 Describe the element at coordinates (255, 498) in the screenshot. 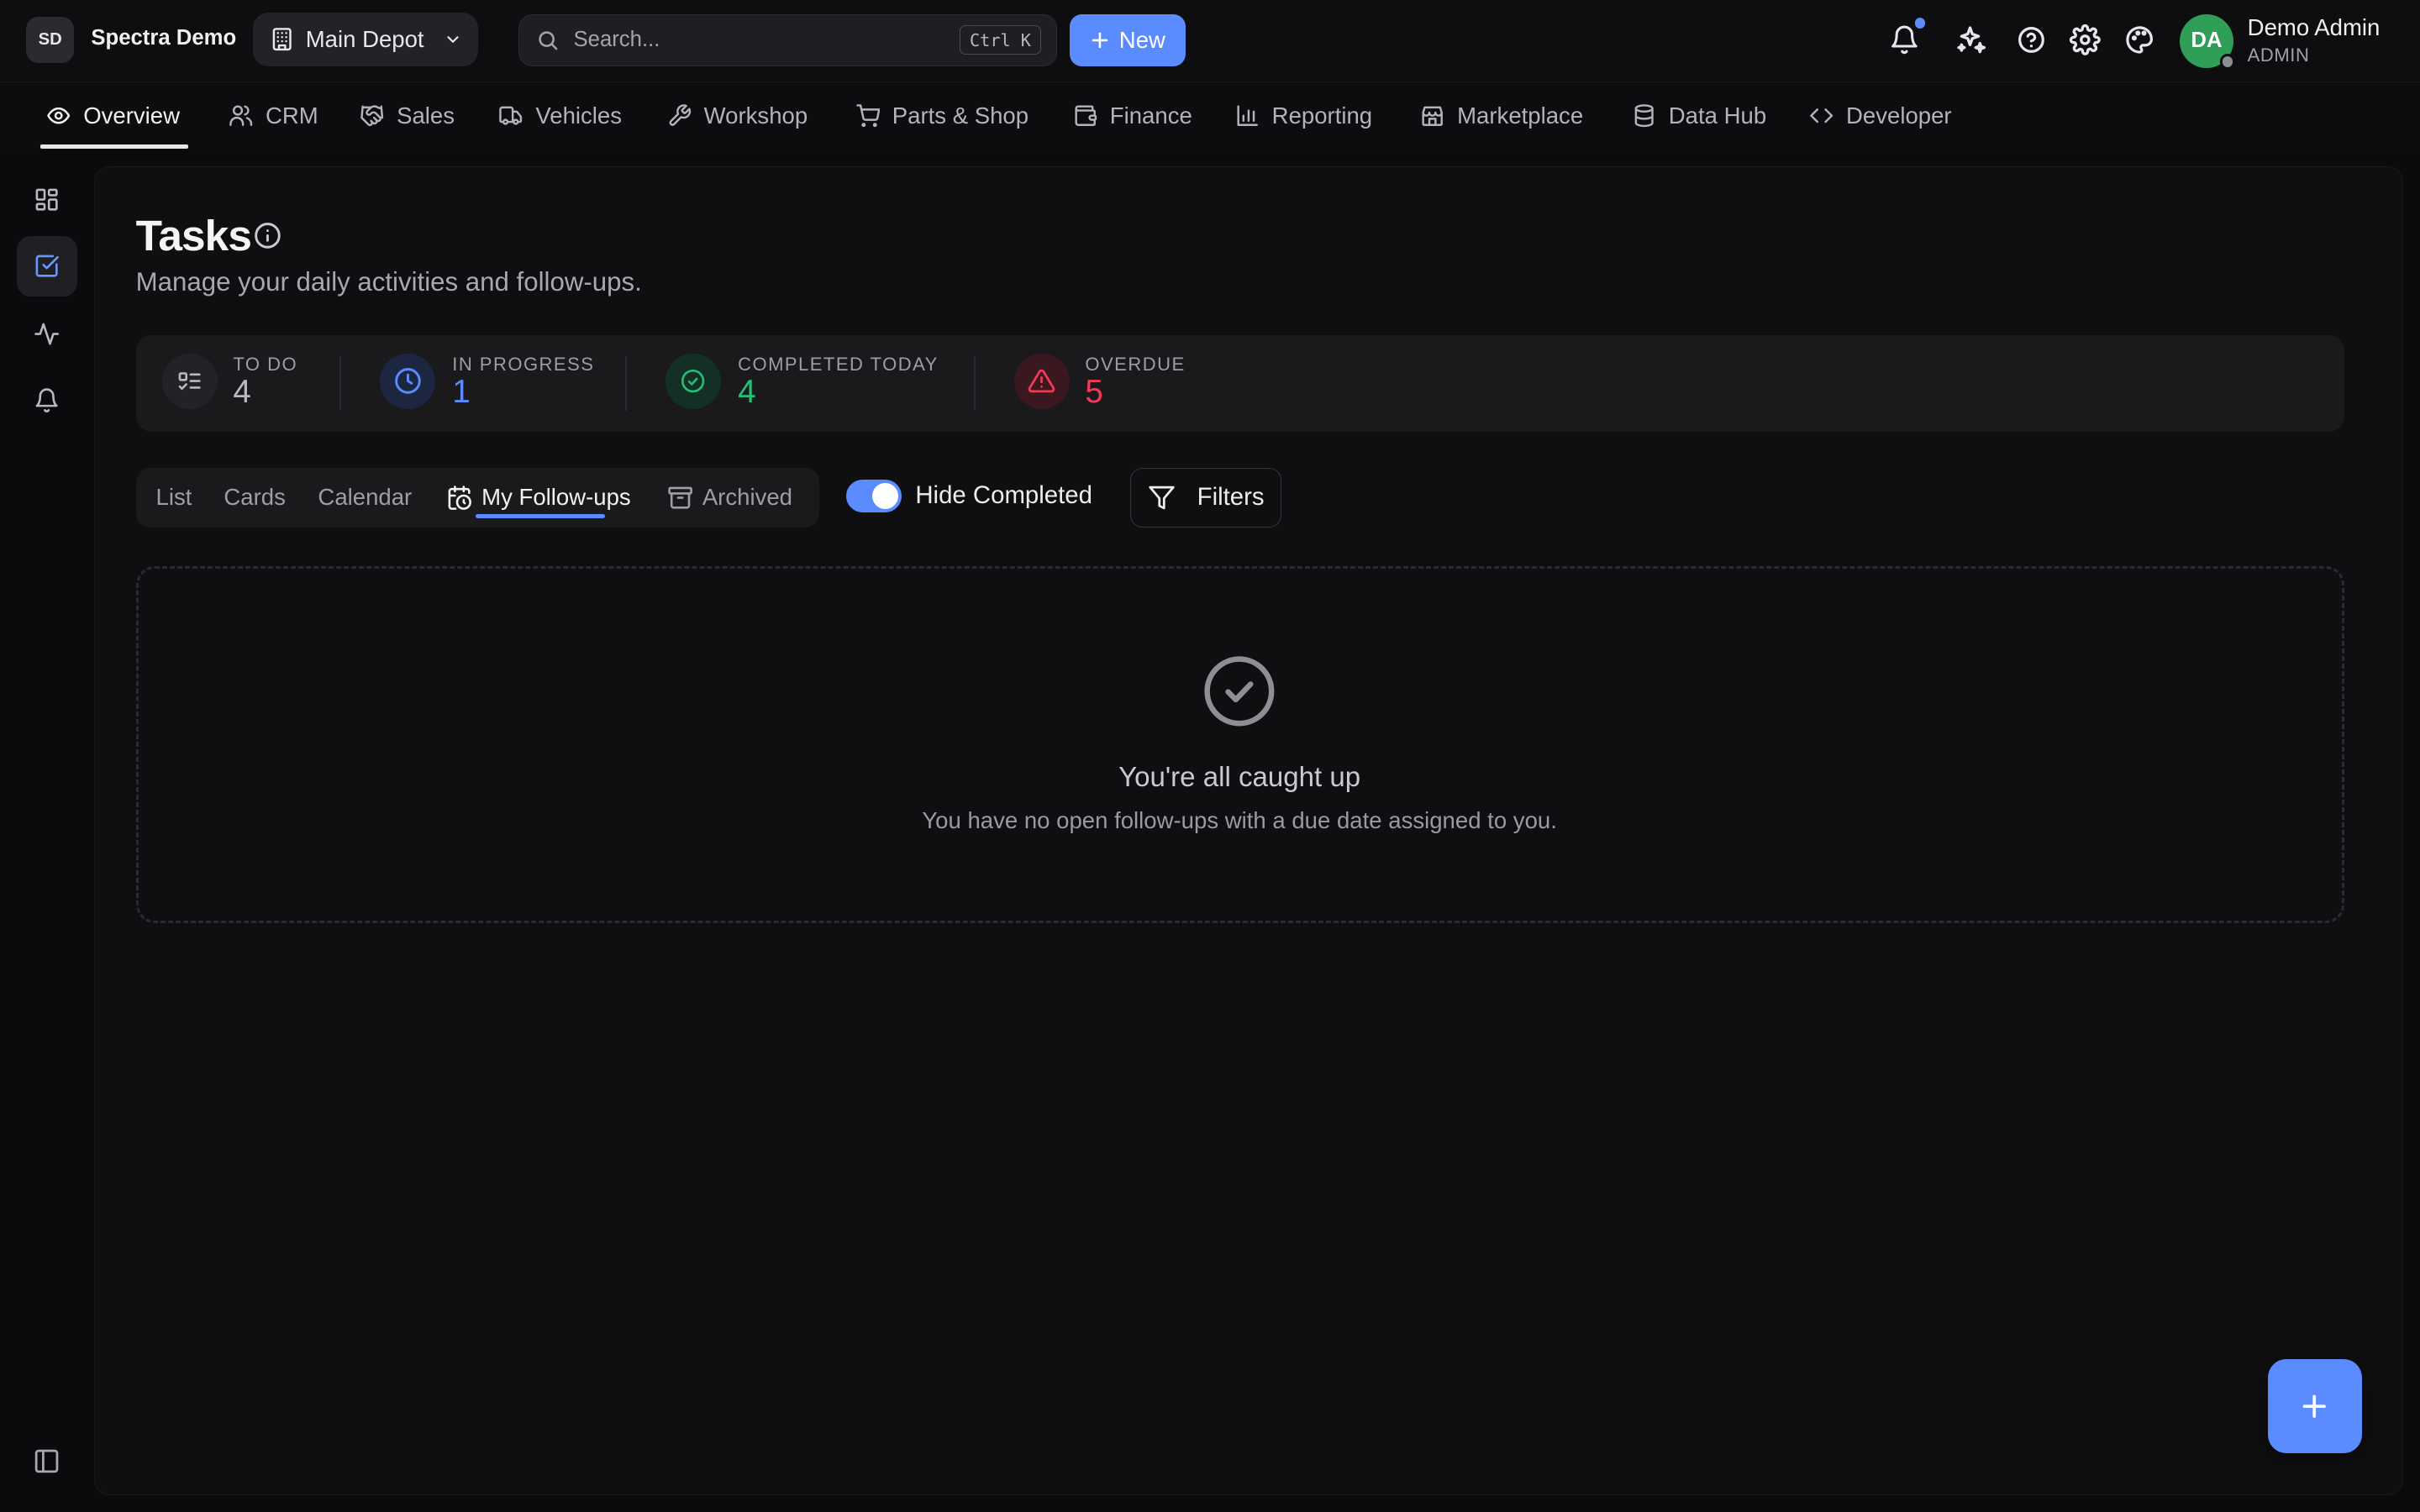

I see `tab-cards: Cards` at that location.